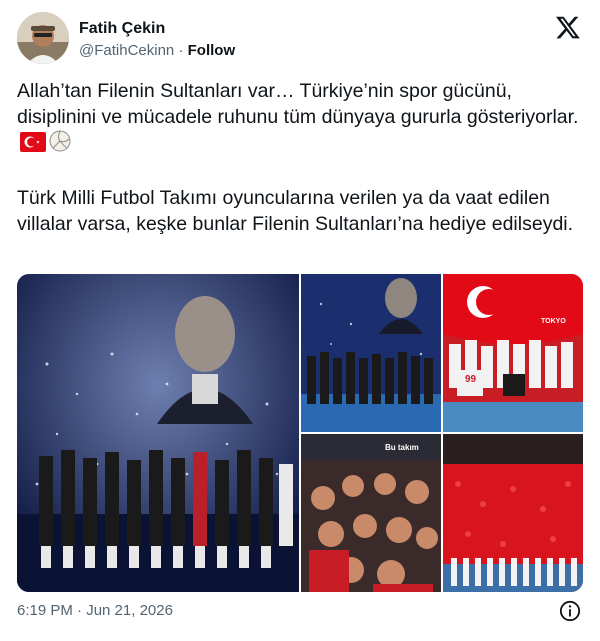  What do you see at coordinates (300, 39) in the screenshot?
I see `tweet-header: Fatih Çekin @FatihCekinn · Follow` at bounding box center [300, 39].